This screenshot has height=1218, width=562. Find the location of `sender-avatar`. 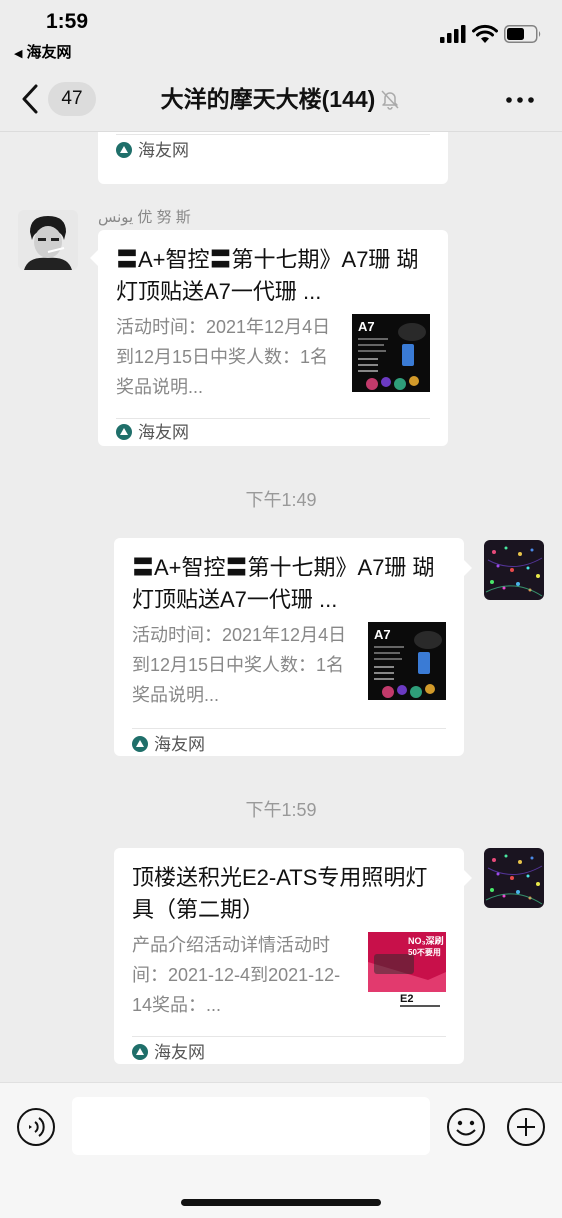

sender-avatar is located at coordinates (48, 240).